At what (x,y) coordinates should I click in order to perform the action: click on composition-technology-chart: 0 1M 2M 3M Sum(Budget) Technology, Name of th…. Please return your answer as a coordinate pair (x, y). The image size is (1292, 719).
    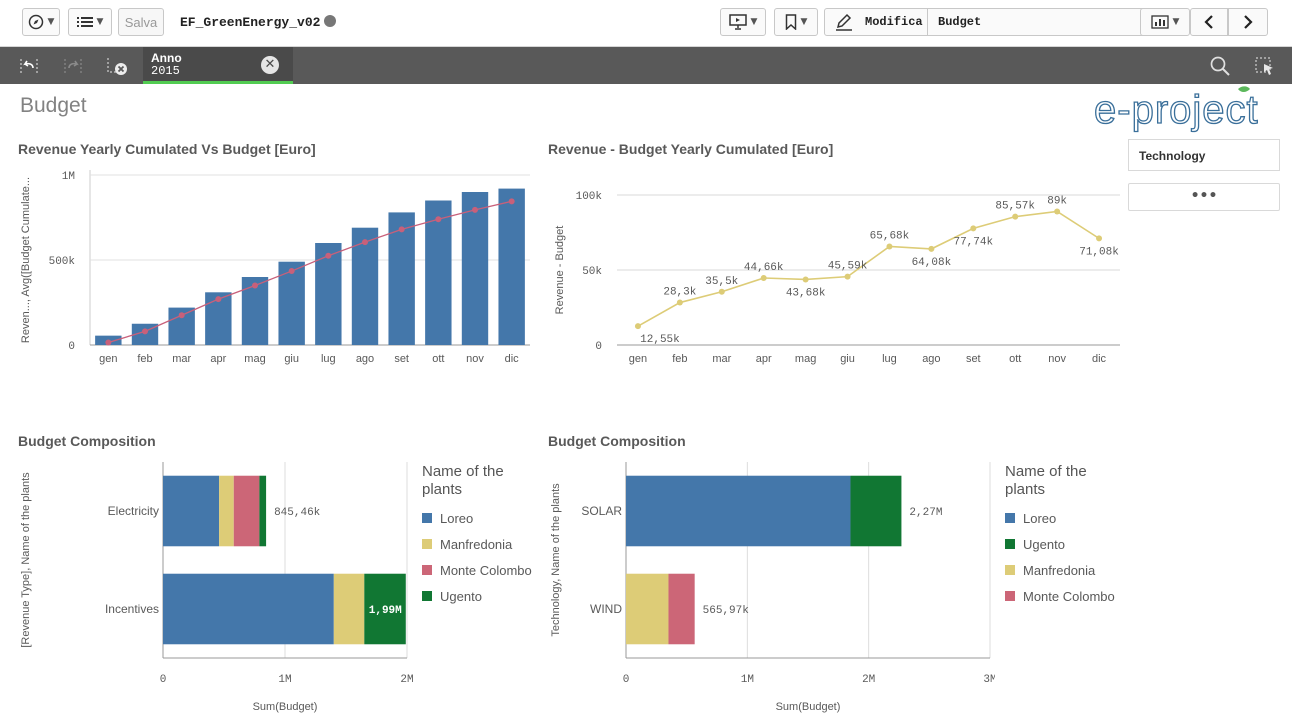
    Looking at the image, I should click on (770, 584).